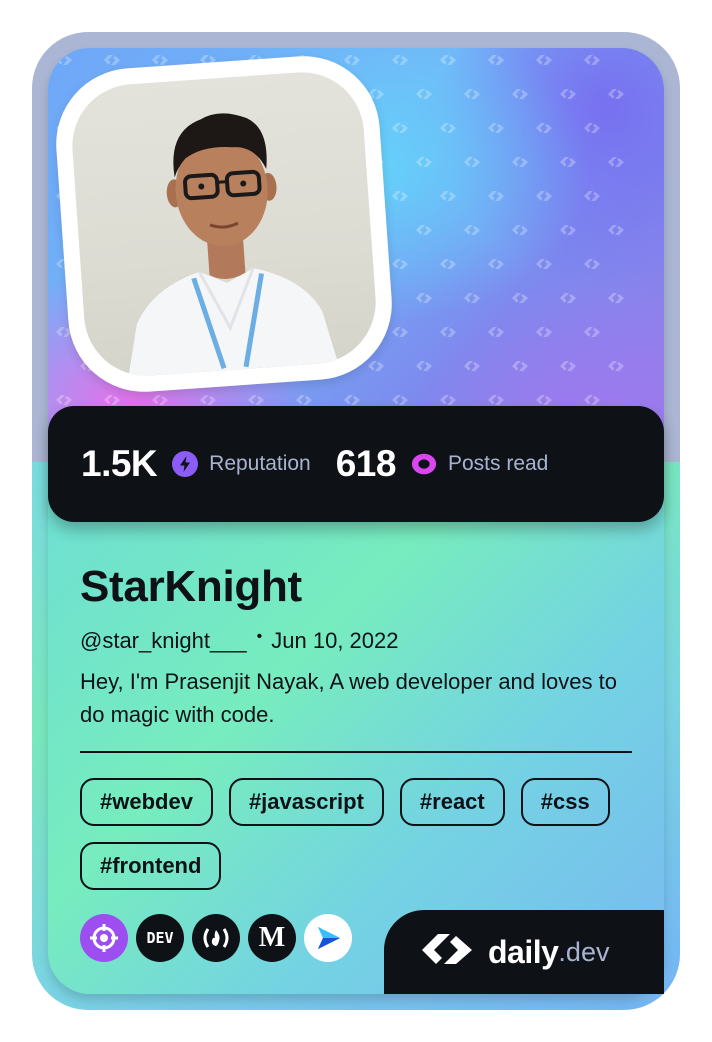  Describe the element at coordinates (306, 802) in the screenshot. I see `tag-javascript: #javascript` at that location.